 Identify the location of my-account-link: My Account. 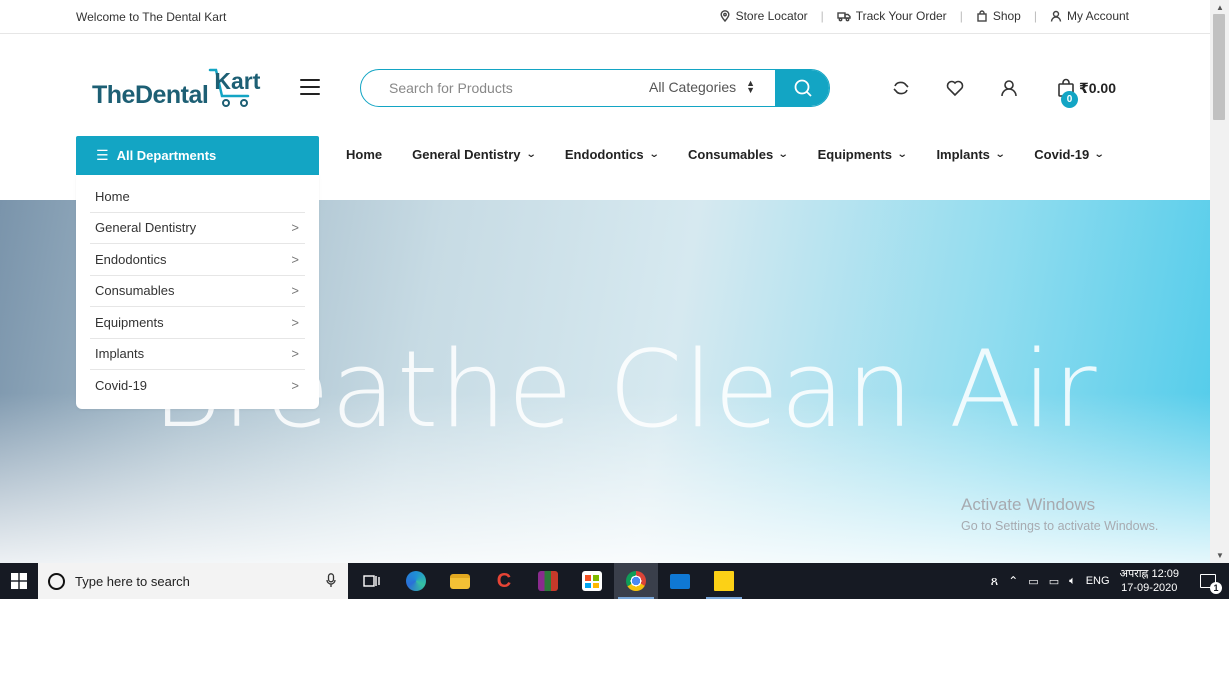
(1089, 16).